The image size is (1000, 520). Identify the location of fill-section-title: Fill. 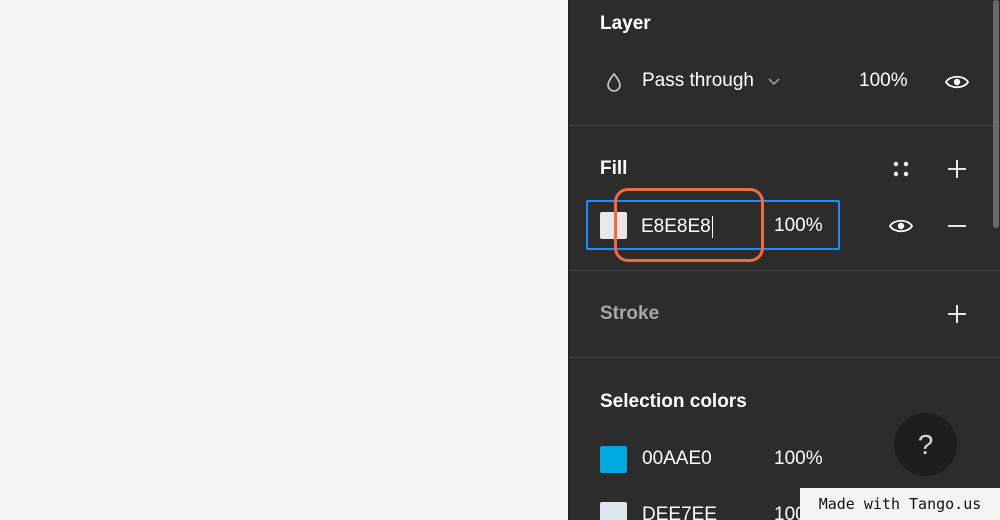
(614, 168).